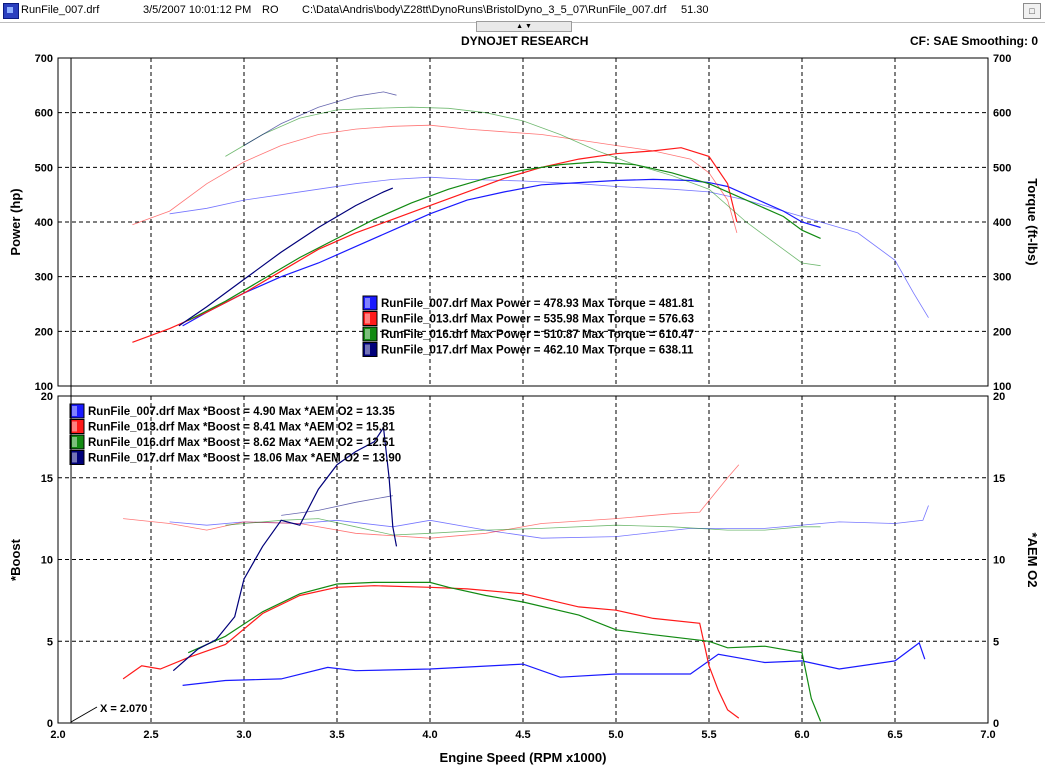  Describe the element at coordinates (1032, 560) in the screenshot. I see `o2-axis-label: *AEM O2` at that location.